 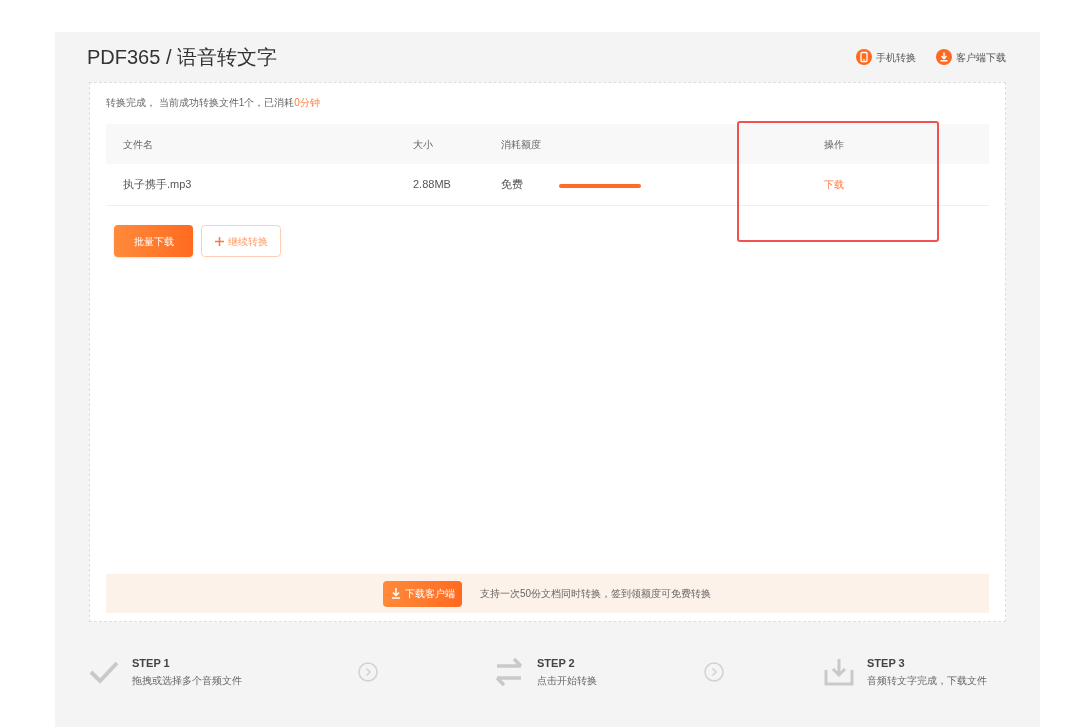 I want to click on continue-convert-button: 继续转换, so click(x=241, y=241).